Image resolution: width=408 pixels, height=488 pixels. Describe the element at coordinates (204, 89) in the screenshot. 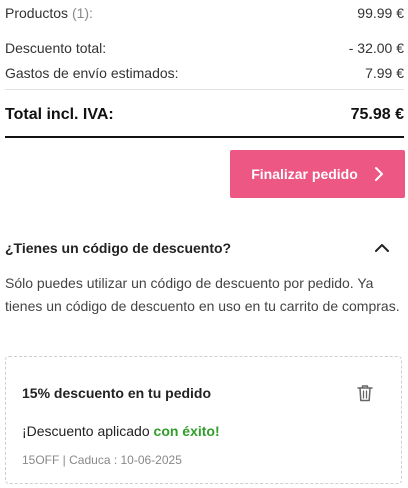

I see `summary-divider` at that location.